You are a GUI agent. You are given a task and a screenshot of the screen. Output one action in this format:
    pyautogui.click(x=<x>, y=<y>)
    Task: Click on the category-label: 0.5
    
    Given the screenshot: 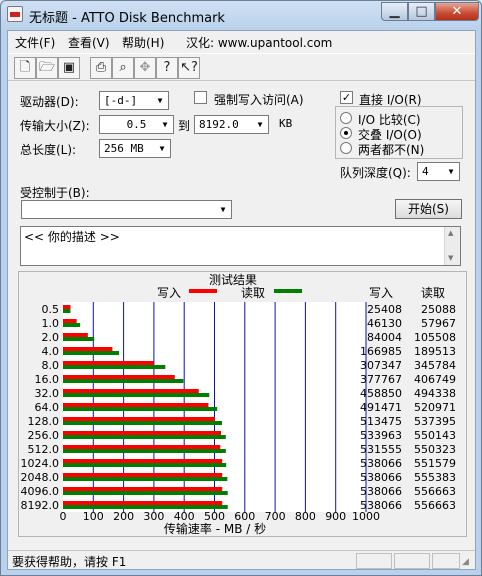 What is the action you would take?
    pyautogui.click(x=51, y=309)
    